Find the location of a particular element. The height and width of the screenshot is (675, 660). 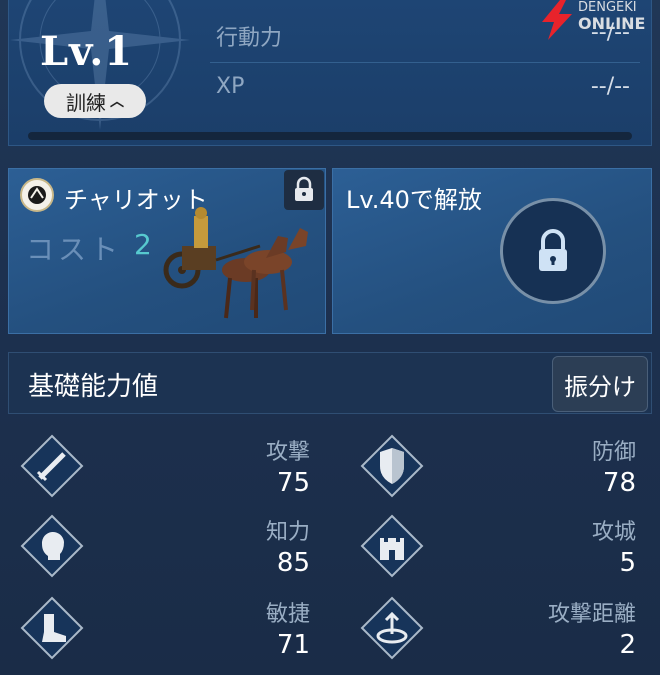

unlock-requirement-text: Lv.40で解放 is located at coordinates (414, 200).